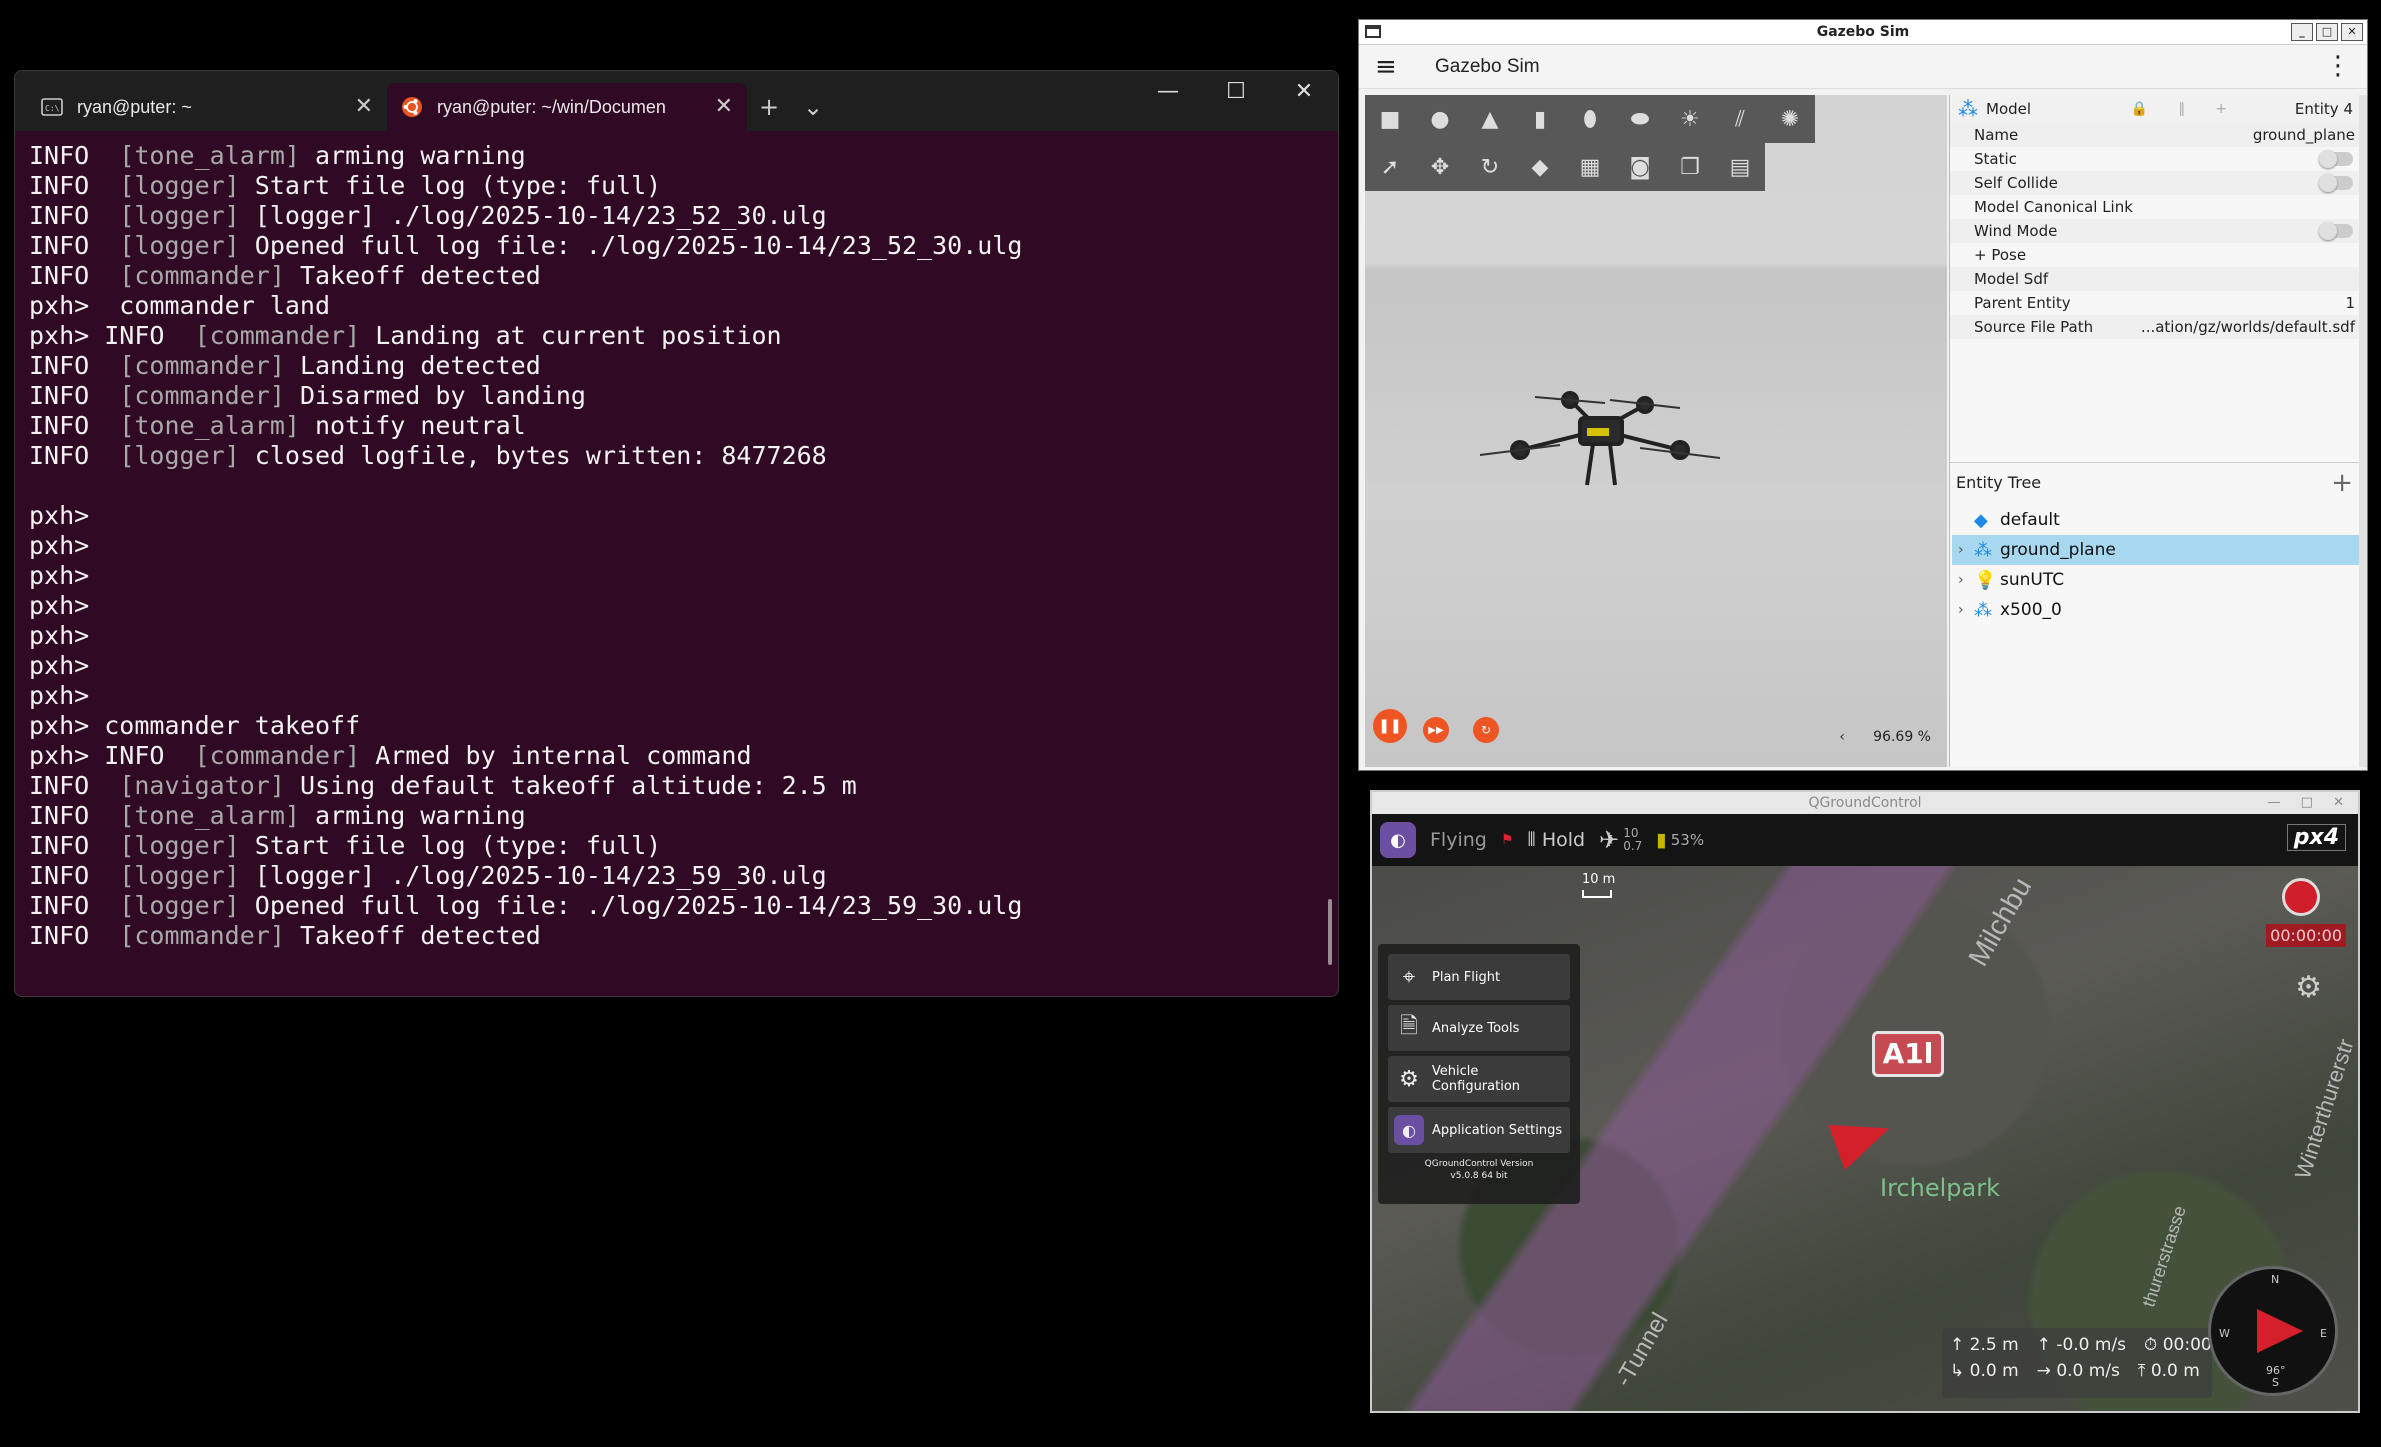  What do you see at coordinates (1398, 840) in the screenshot?
I see `qgc-logo-icon: ◐` at bounding box center [1398, 840].